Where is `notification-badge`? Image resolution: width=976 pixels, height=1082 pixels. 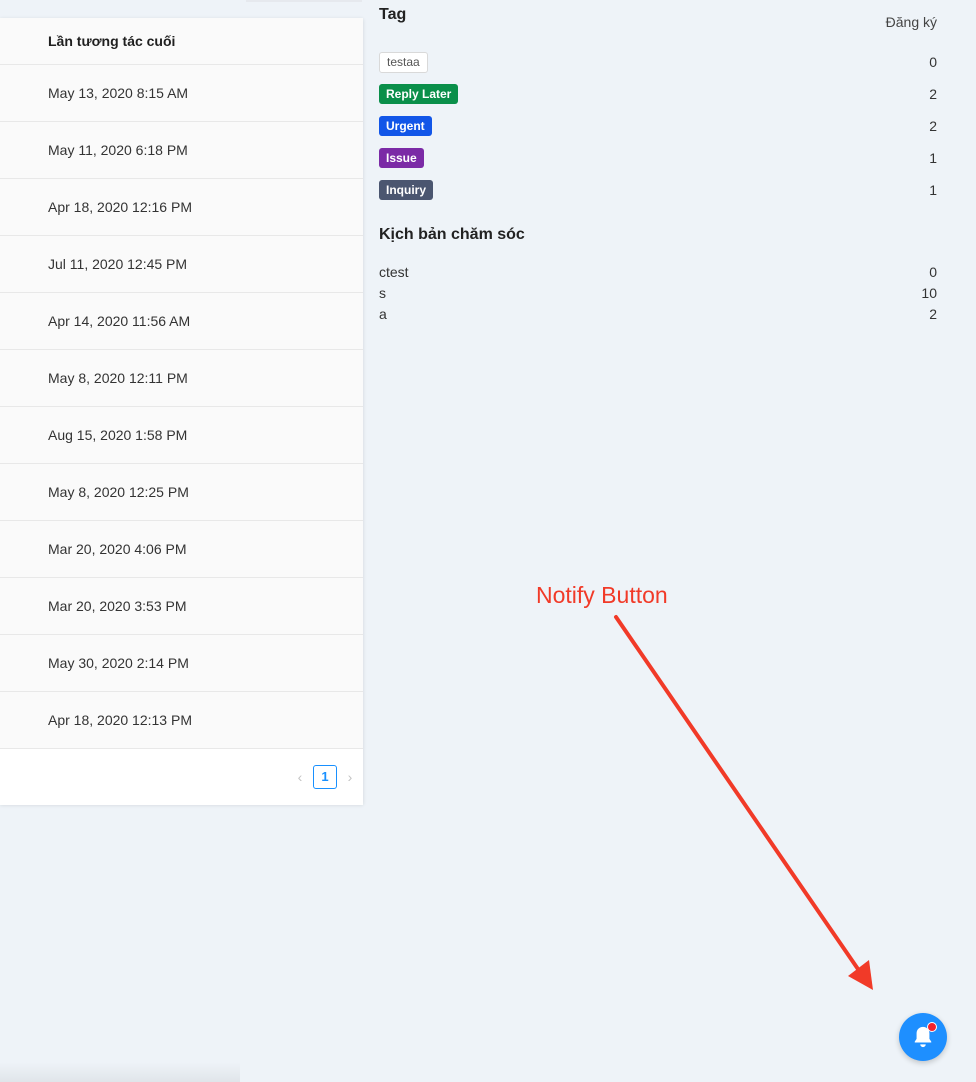
notification-badge is located at coordinates (932, 1027).